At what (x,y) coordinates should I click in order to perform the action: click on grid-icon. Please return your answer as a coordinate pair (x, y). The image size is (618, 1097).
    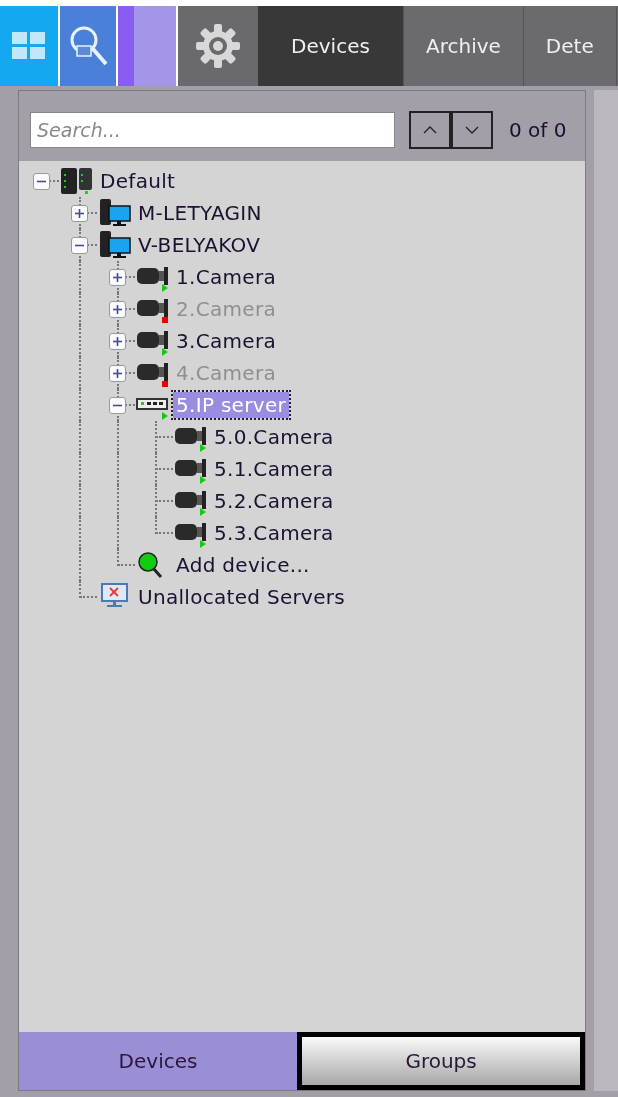
    Looking at the image, I should click on (29, 46).